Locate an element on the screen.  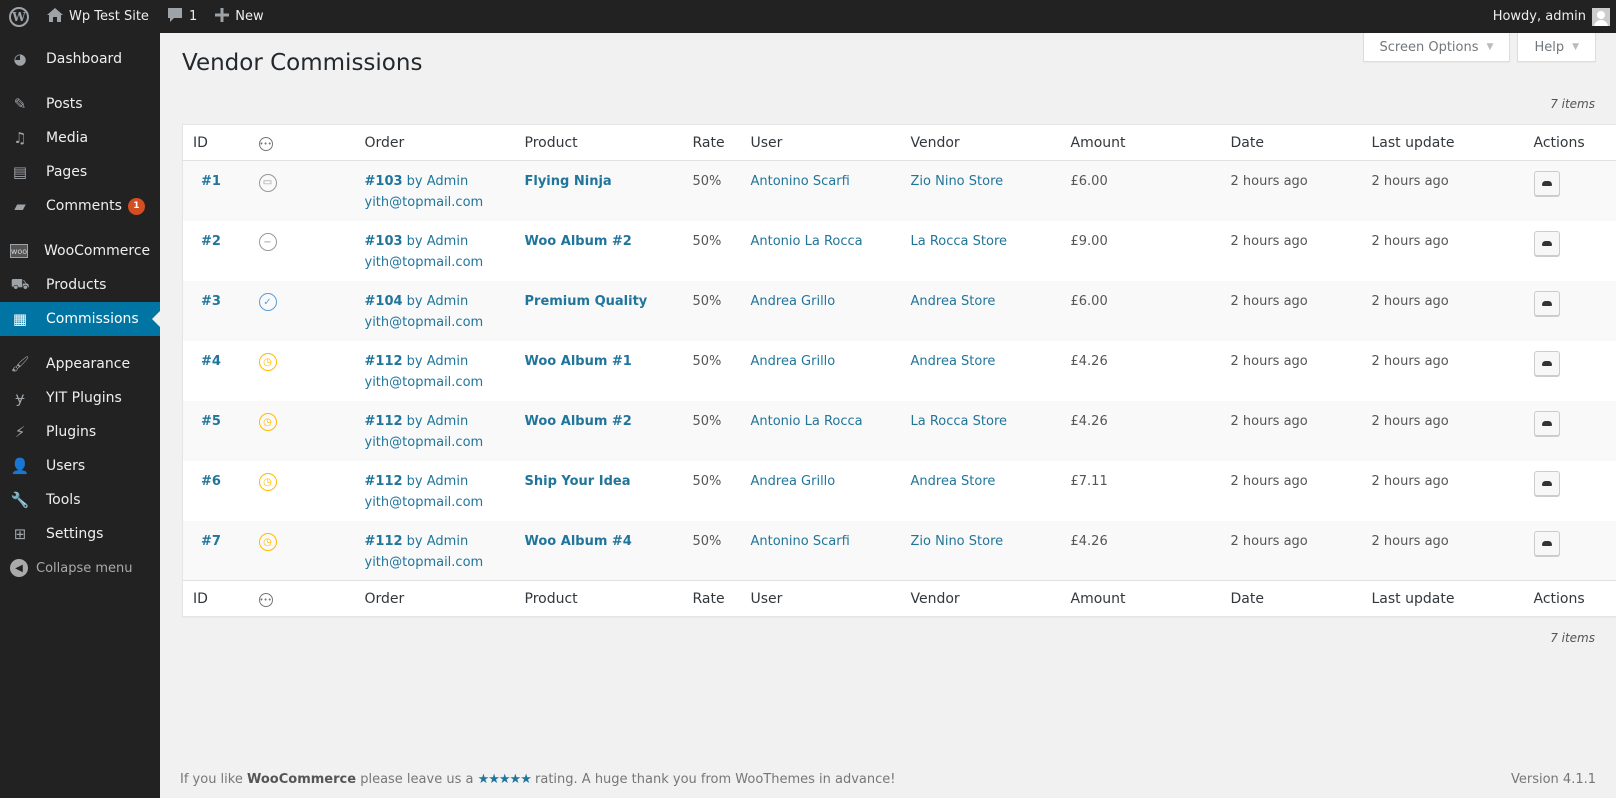
sidebar-item-settings: ⊞ Settings is located at coordinates (80, 534).